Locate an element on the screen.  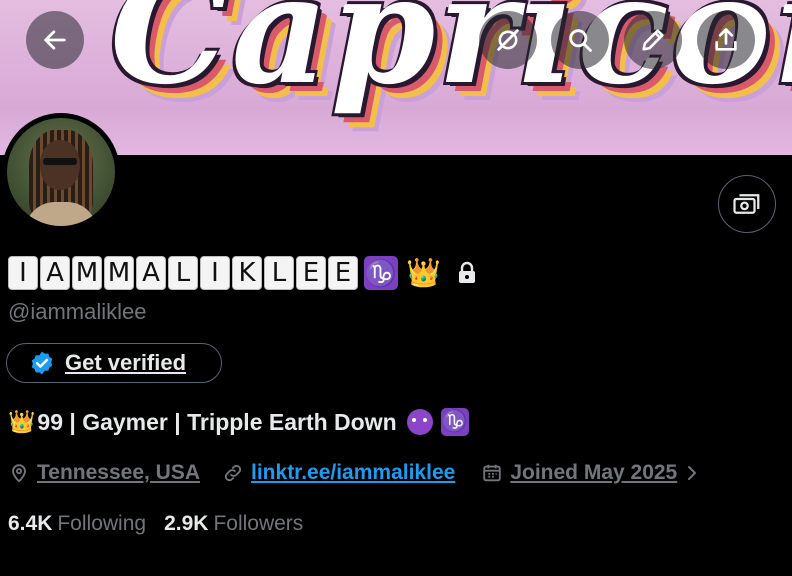
money-icon is located at coordinates (746, 204).